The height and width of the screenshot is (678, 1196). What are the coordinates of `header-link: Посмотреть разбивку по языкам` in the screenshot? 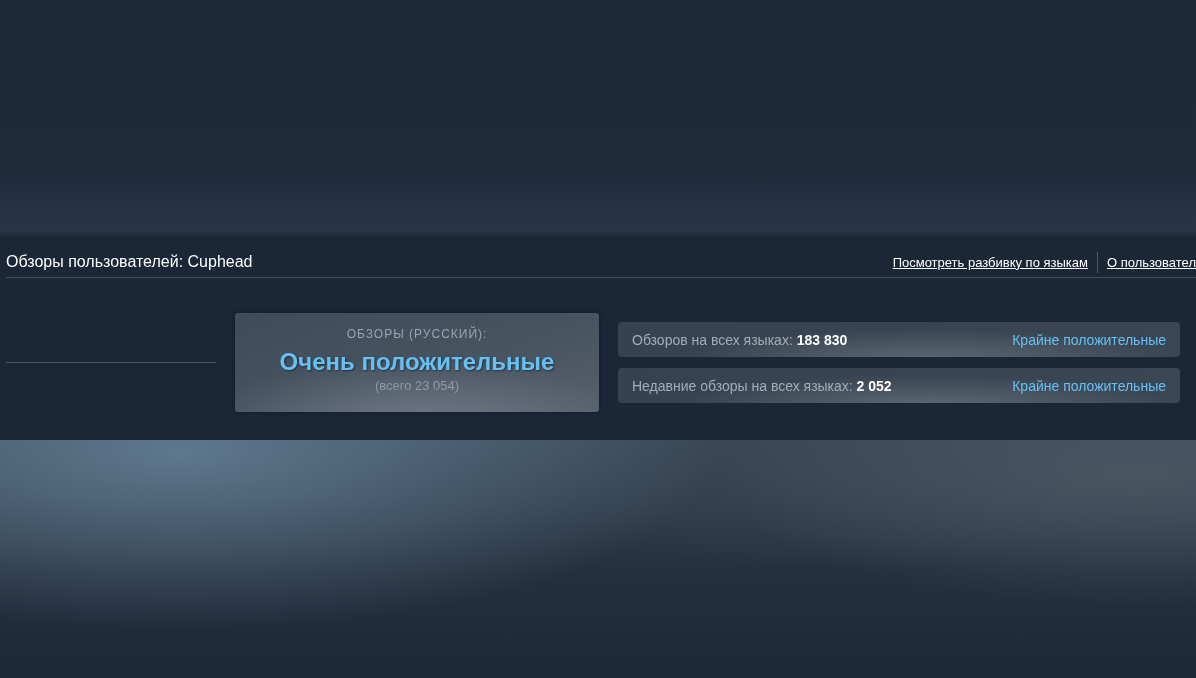 It's located at (990, 262).